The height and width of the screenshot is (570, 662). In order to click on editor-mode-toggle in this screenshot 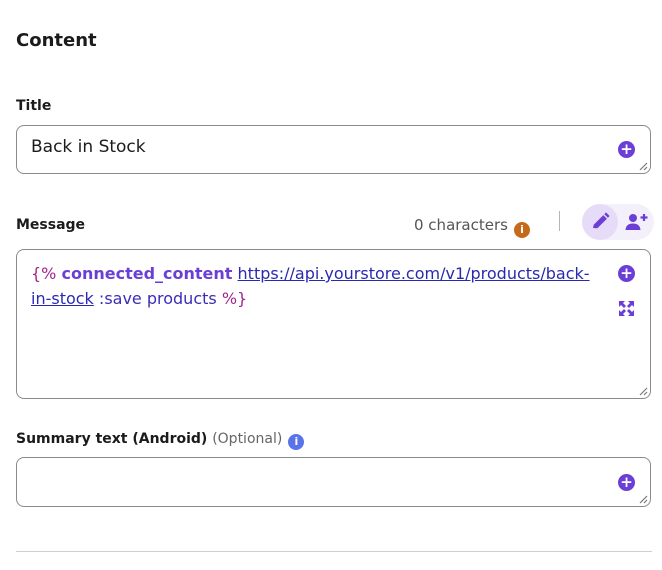, I will do `click(618, 222)`.